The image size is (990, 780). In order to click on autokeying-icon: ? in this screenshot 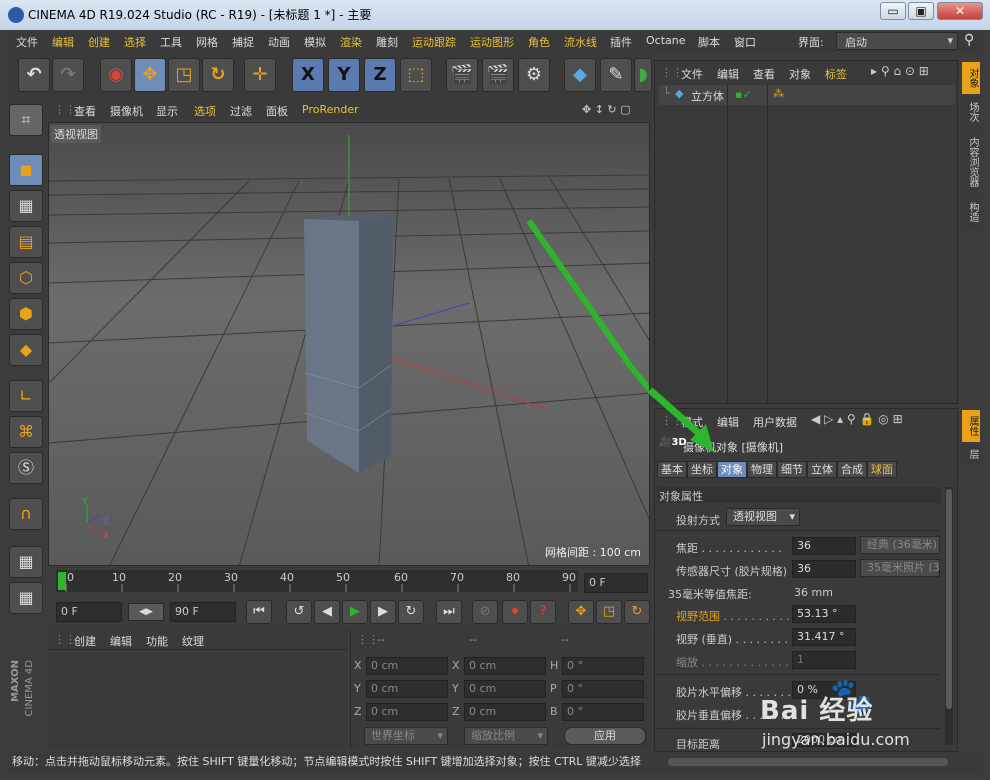, I will do `click(543, 612)`.